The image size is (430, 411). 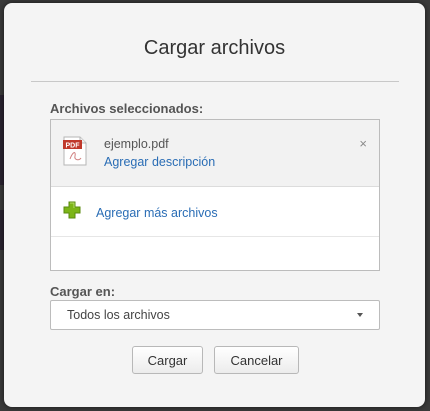 I want to click on add-more-files-button: Agregar más archivos, so click(x=215, y=212).